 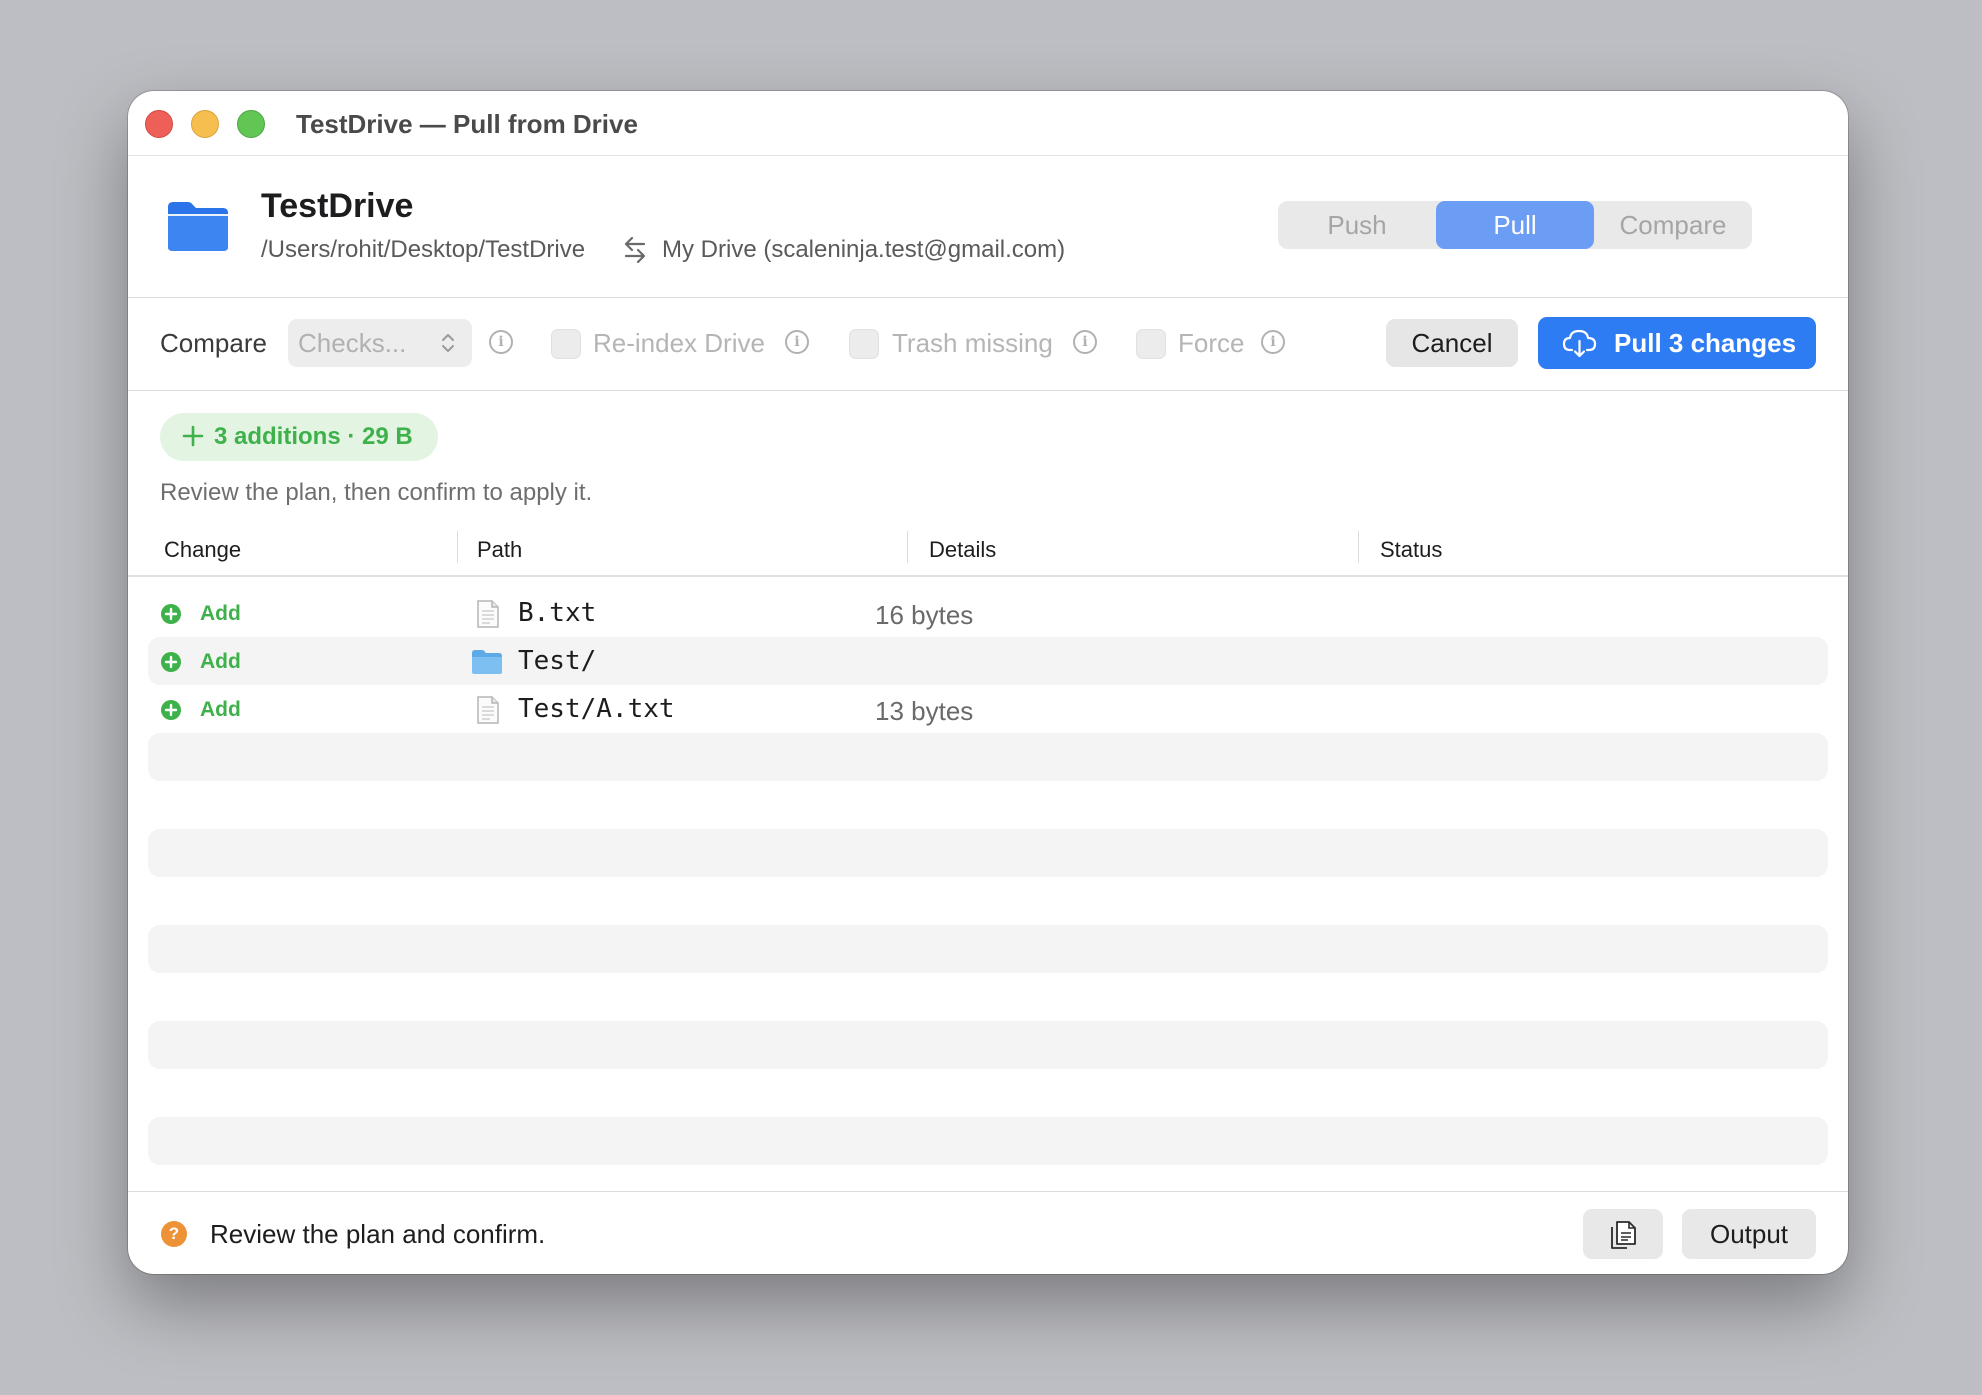 I want to click on cancel-button: Cancel, so click(x=1452, y=343).